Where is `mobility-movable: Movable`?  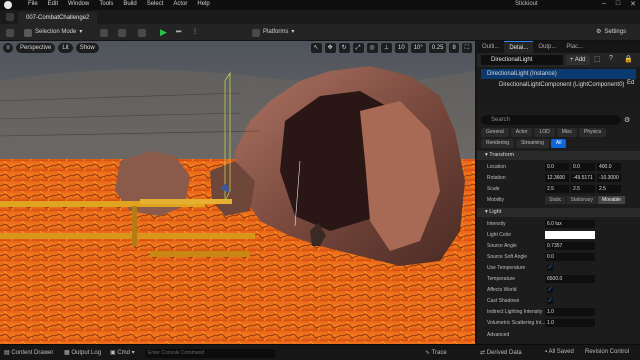 mobility-movable: Movable is located at coordinates (611, 200).